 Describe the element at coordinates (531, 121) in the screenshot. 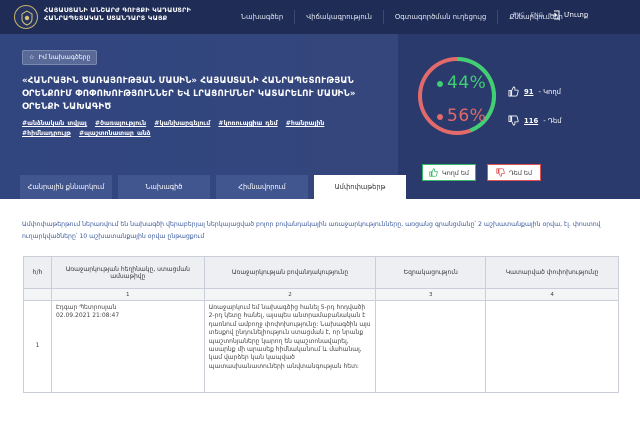

I see `no-count: 116` at that location.